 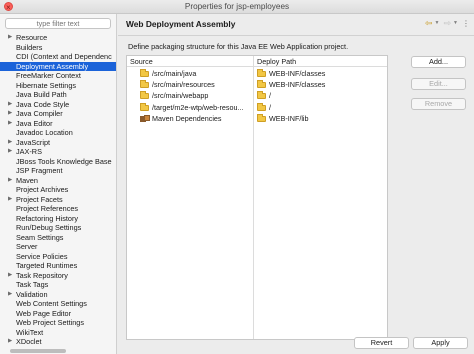 I want to click on sidebar-item: Targeted Runtimes, so click(x=58, y=266).